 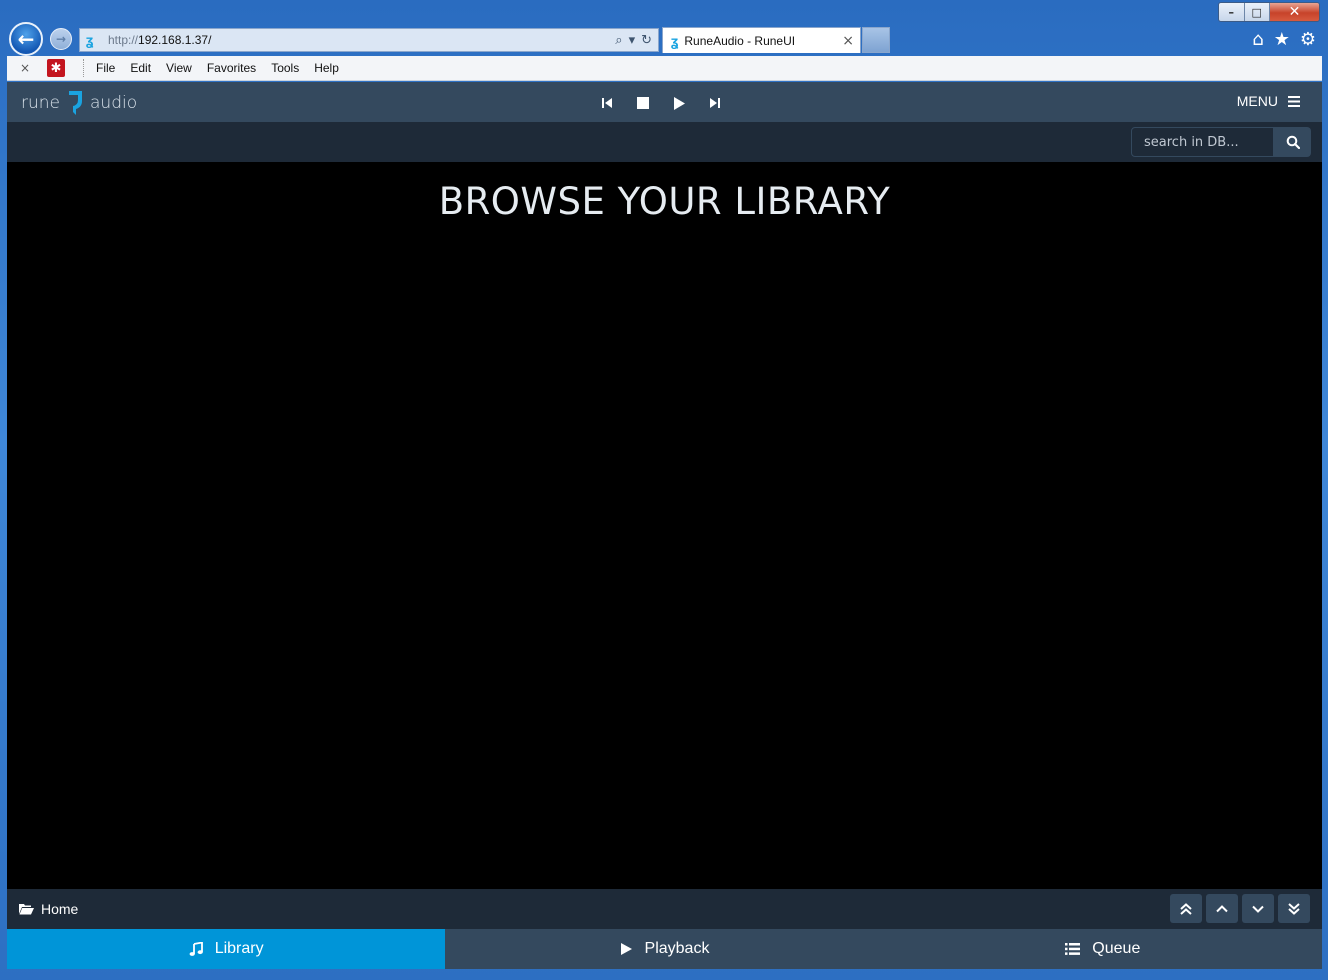 I want to click on new-tab-button, so click(x=876, y=40).